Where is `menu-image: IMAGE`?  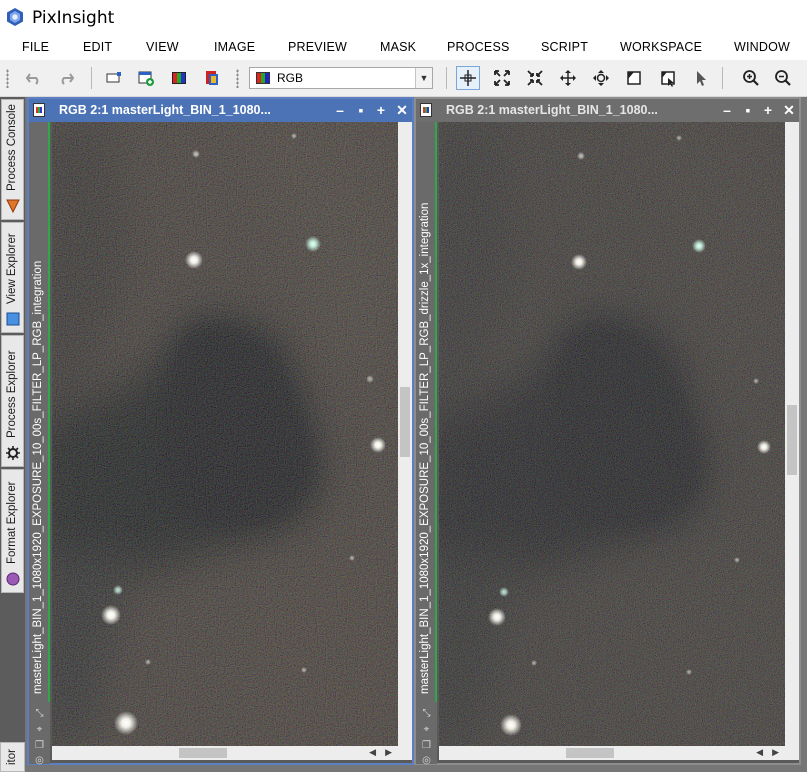
menu-image: IMAGE is located at coordinates (234, 47).